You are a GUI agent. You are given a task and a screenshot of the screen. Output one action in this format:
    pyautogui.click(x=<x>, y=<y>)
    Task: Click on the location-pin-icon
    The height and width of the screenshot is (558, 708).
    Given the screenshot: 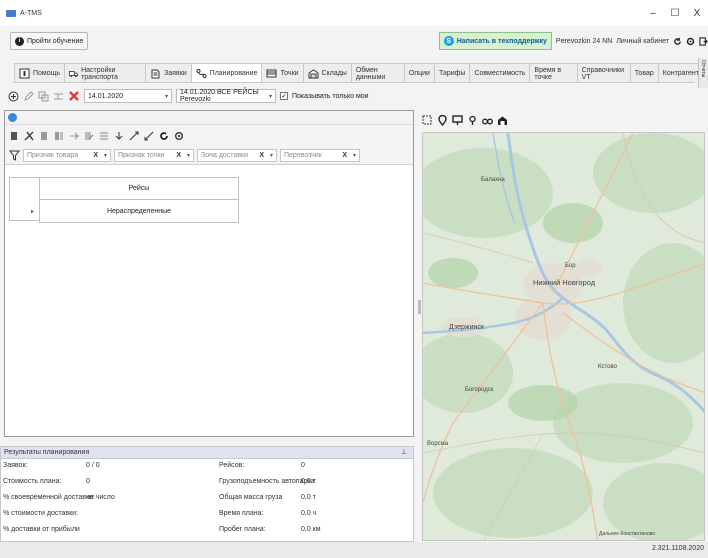 What is the action you would take?
    pyautogui.click(x=442, y=120)
    